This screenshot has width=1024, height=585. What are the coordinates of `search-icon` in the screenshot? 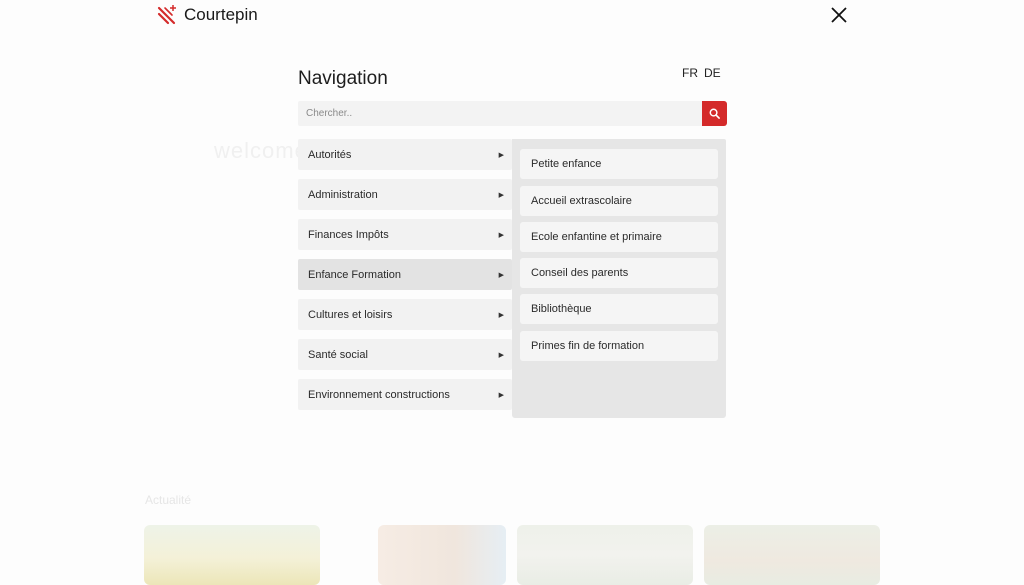 It's located at (714, 113).